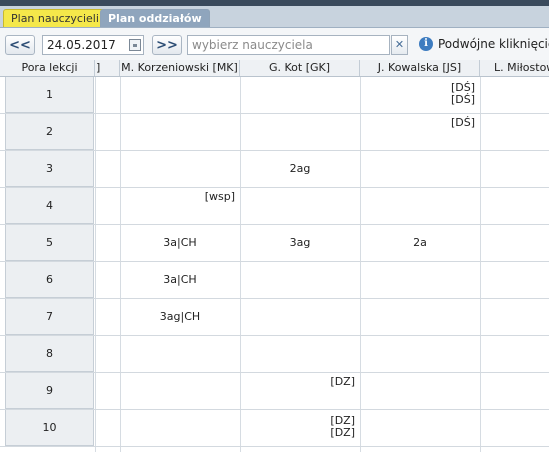  What do you see at coordinates (167, 45) in the screenshot?
I see `next-day-button: >>` at bounding box center [167, 45].